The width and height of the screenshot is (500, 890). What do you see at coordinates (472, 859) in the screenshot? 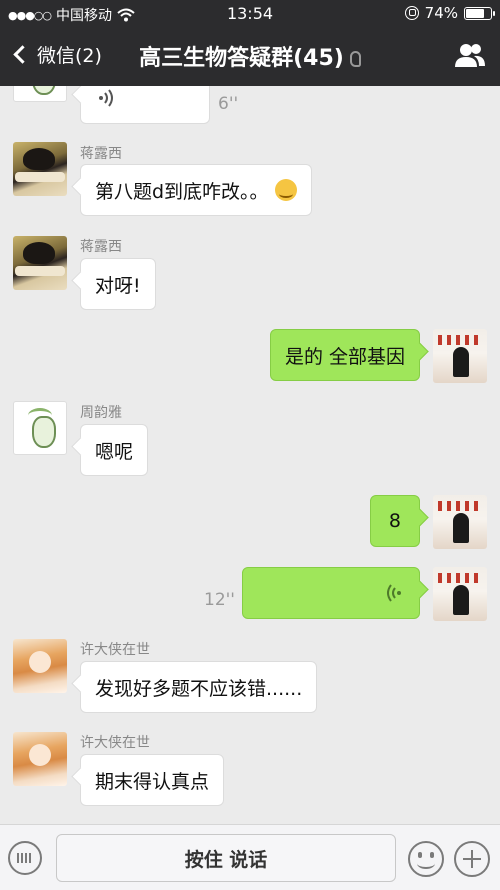
I see `plus-icon` at bounding box center [472, 859].